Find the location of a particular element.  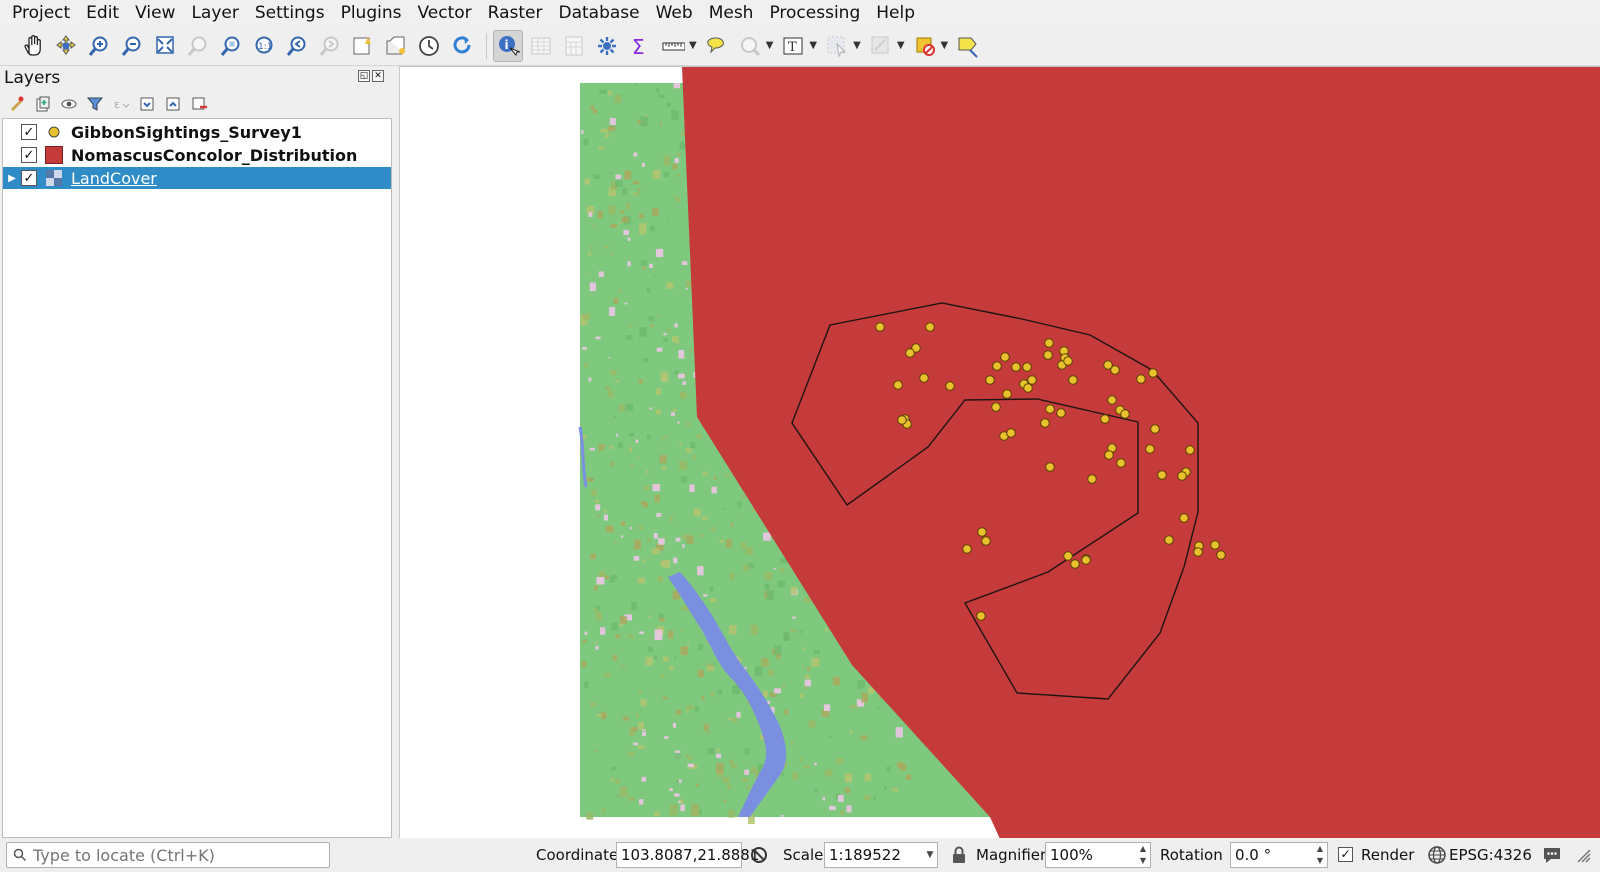

magnifier-field: 100% ▲ ▼ is located at coordinates (1098, 855).